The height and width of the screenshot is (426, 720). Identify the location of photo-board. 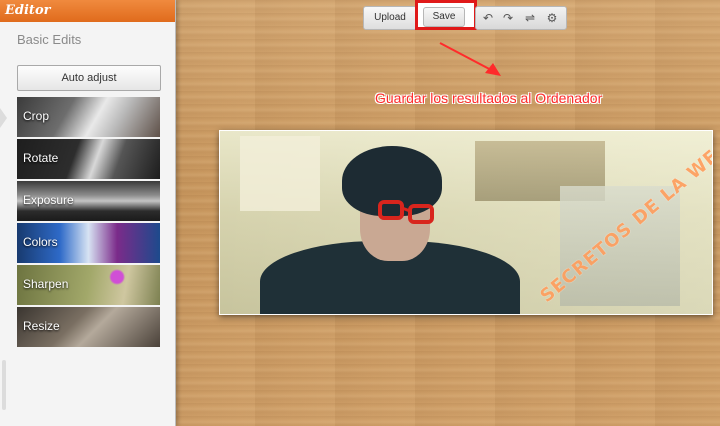
(280, 173).